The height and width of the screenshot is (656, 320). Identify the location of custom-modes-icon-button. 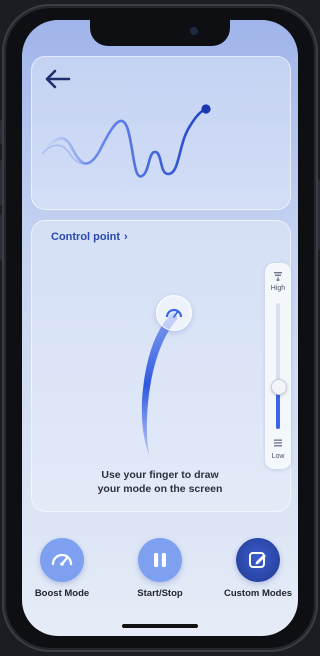
(258, 560).